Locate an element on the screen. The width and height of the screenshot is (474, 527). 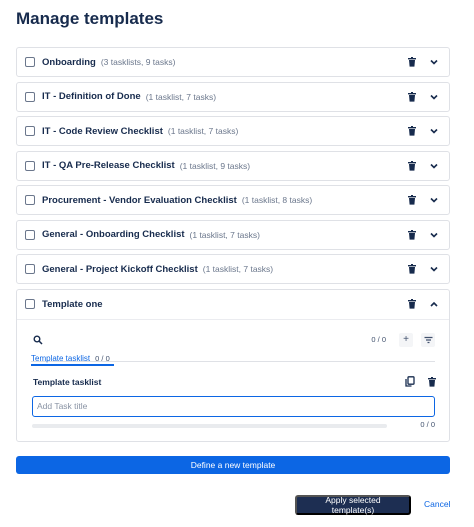
search-icon is located at coordinates (38, 340).